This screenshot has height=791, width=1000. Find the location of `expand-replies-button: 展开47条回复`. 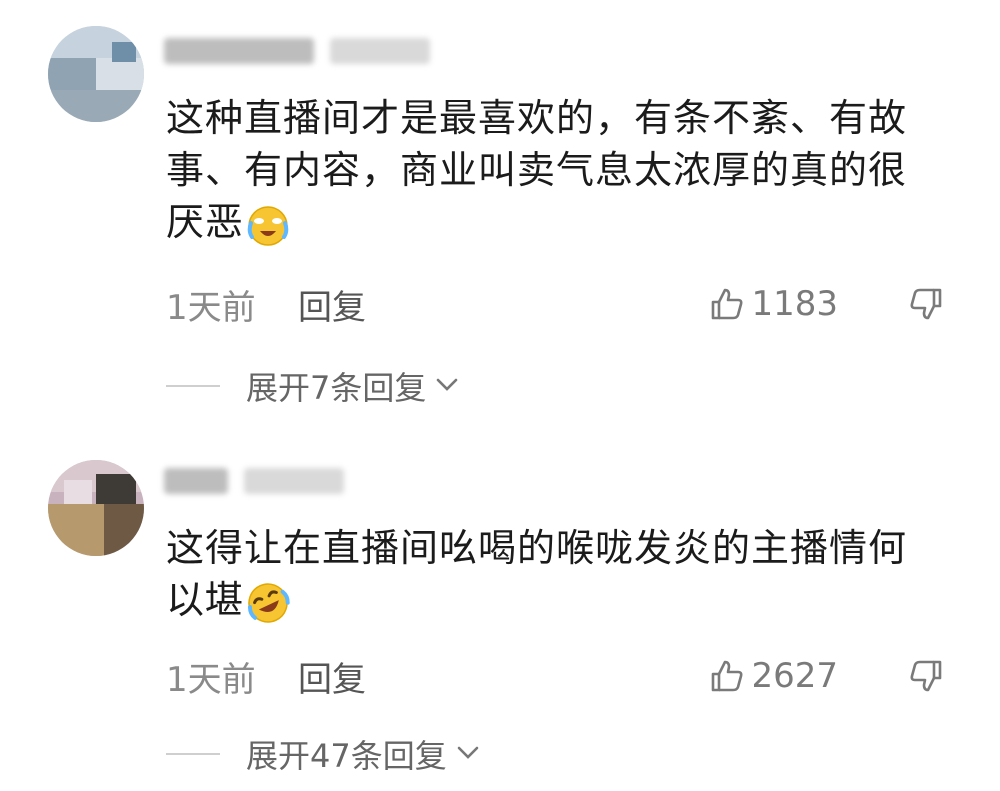

expand-replies-button: 展开47条回复 is located at coordinates (323, 754).